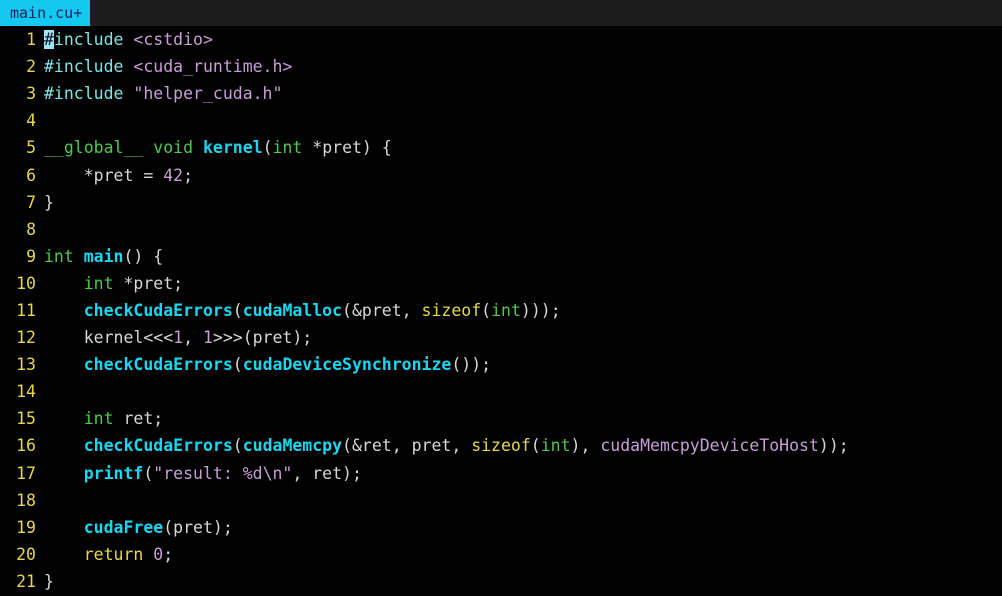 This screenshot has height=596, width=1002. I want to click on code-line: 19 cudaFree(pret);, so click(501, 527).